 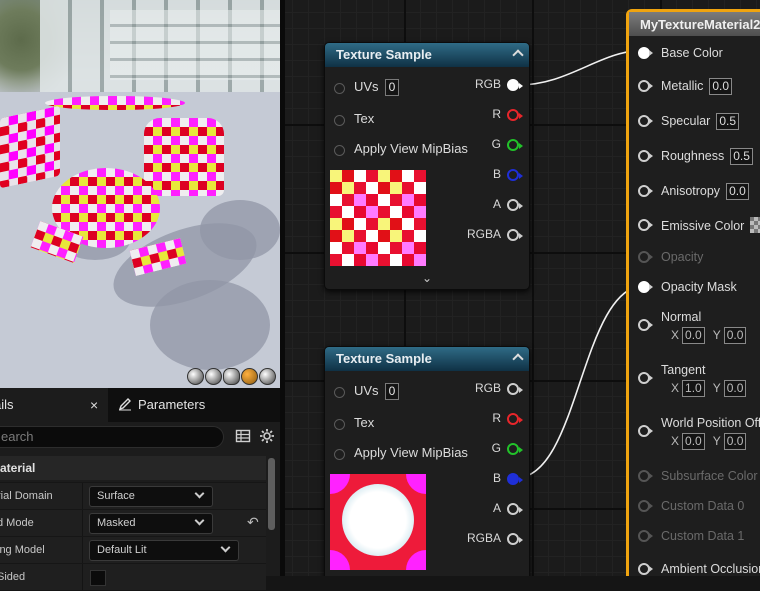 I want to click on normal-y-field: 0.0, so click(x=735, y=335).